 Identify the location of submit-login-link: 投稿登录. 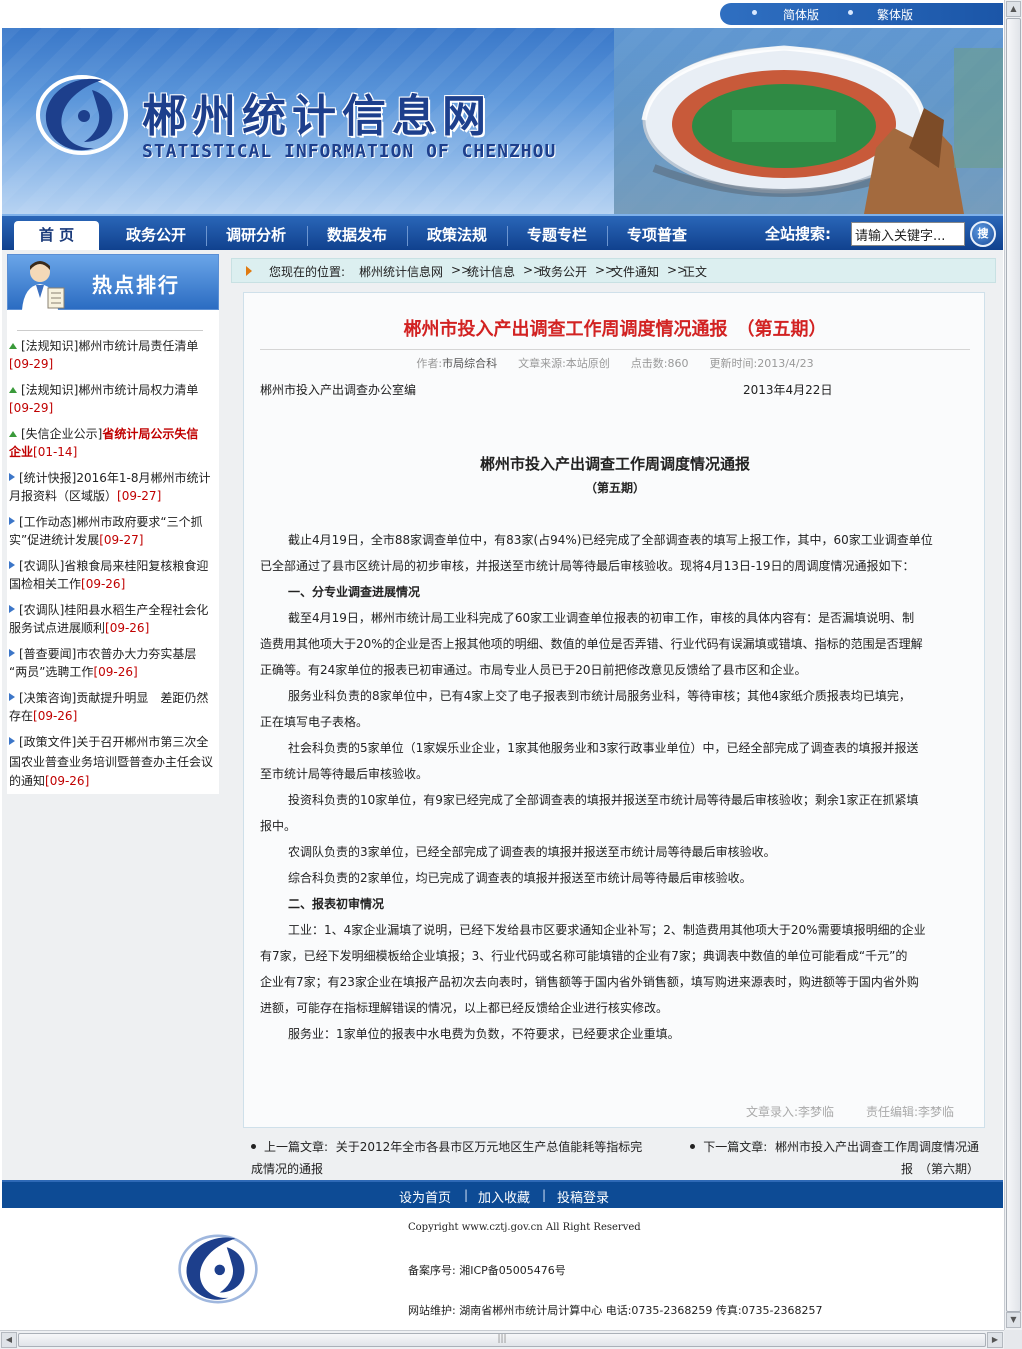
(583, 1196).